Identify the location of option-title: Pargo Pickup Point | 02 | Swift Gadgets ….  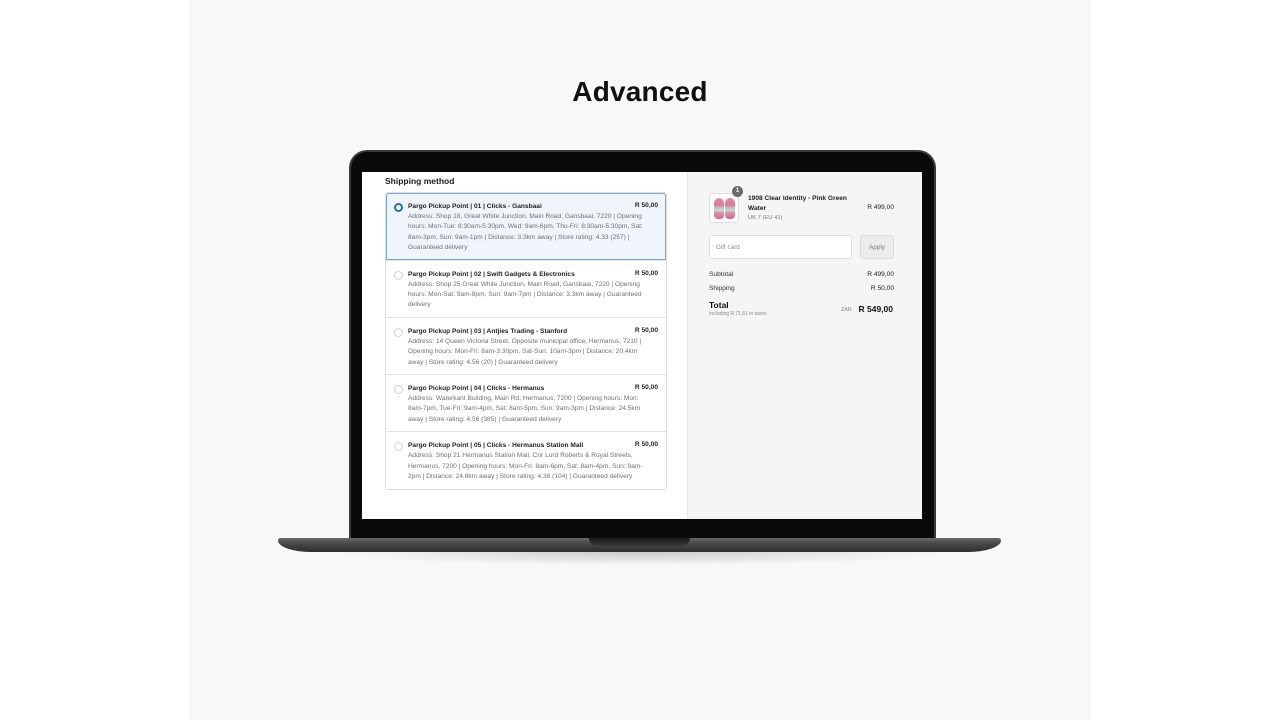
(491, 274).